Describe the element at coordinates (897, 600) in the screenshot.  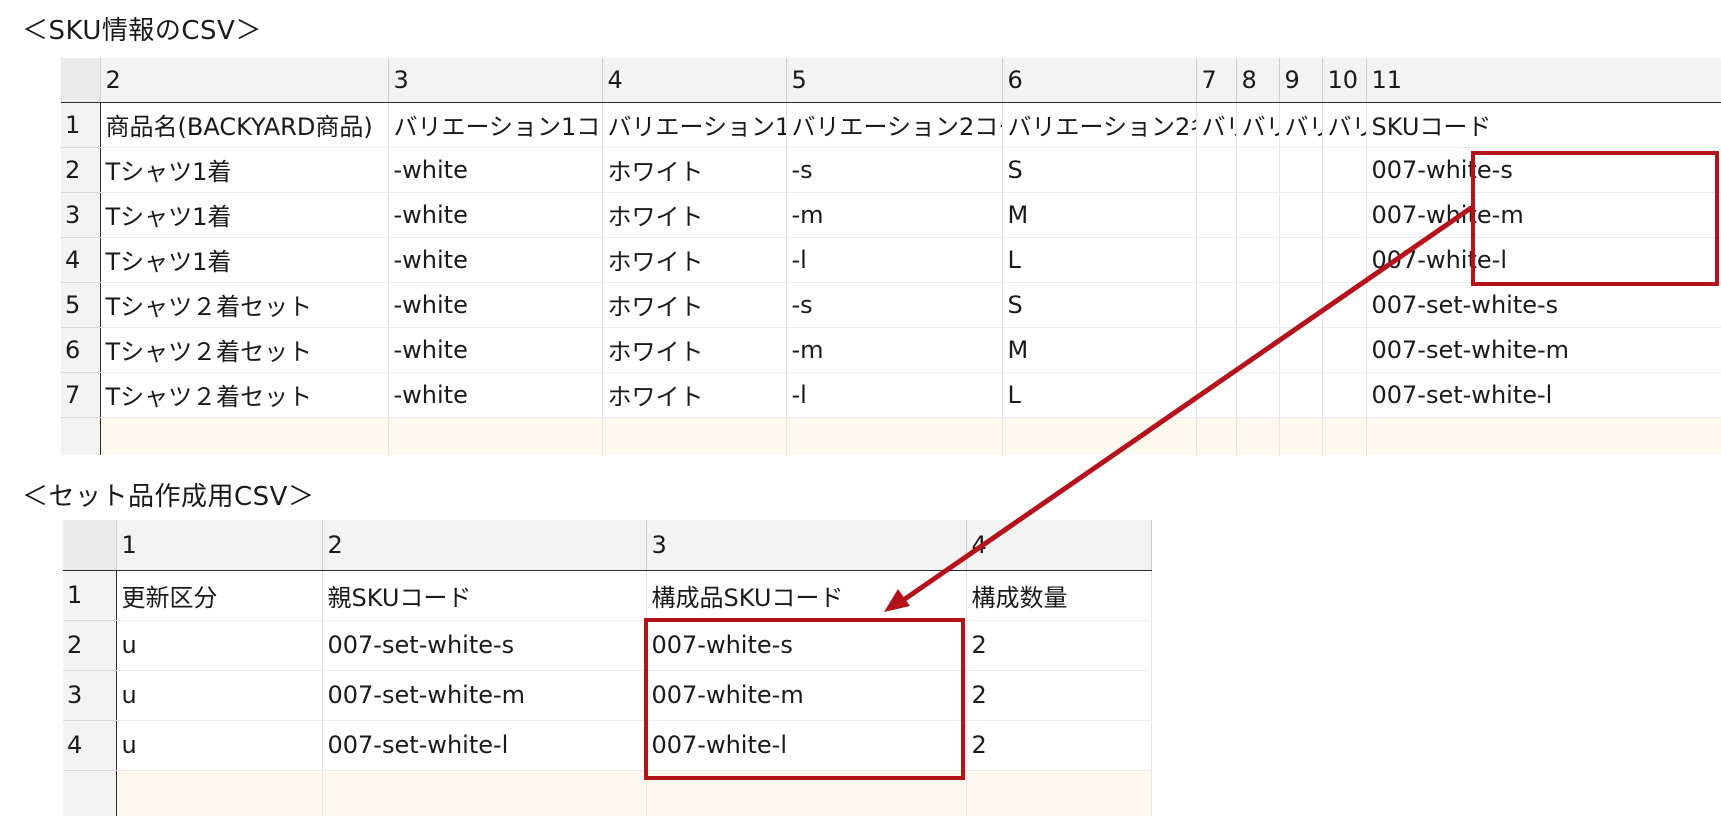
I see `arrow-head` at that location.